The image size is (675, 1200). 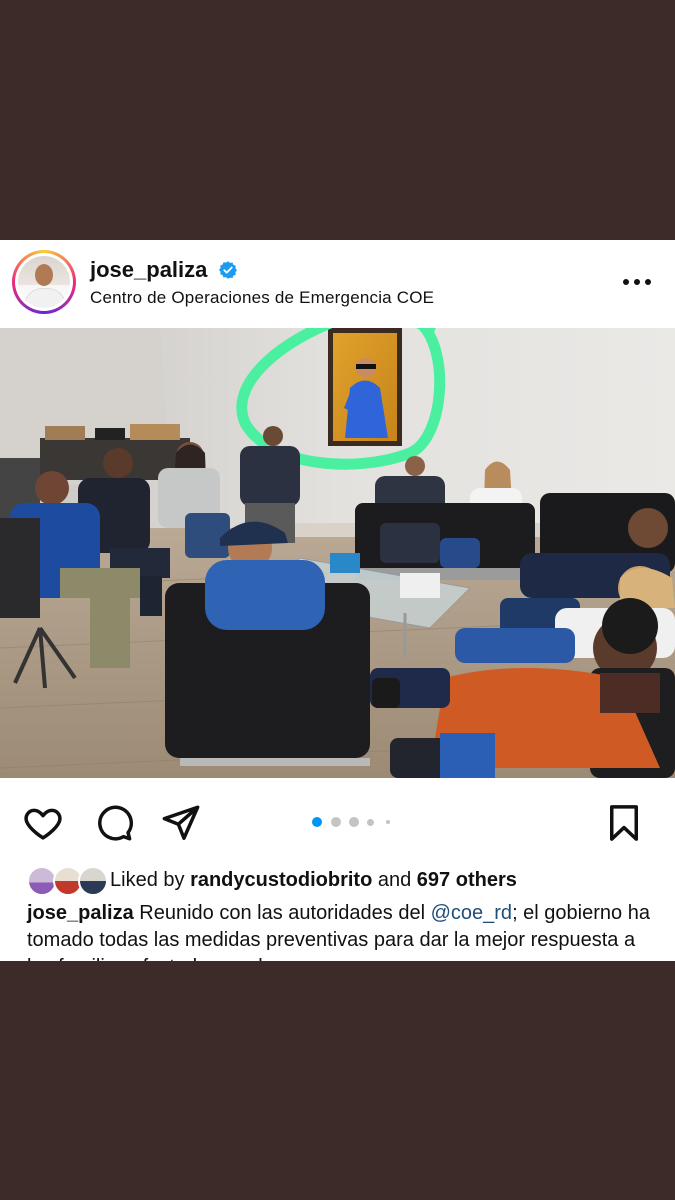 I want to click on liker-username: randycustodiobrito, so click(x=281, y=880).